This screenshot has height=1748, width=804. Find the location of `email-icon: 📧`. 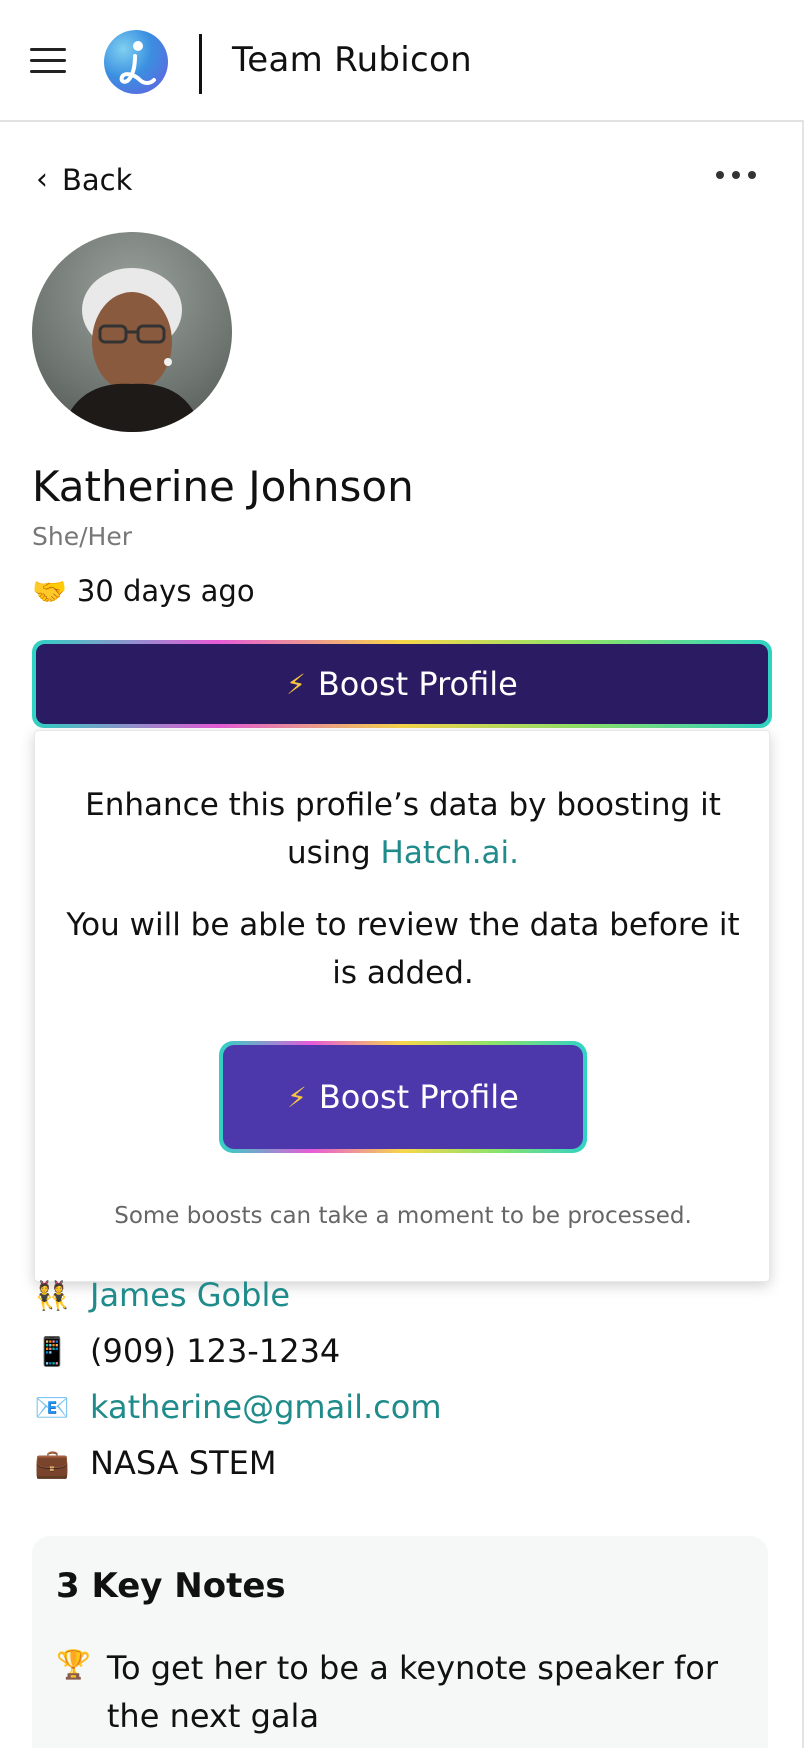

email-icon: 📧 is located at coordinates (52, 1407).